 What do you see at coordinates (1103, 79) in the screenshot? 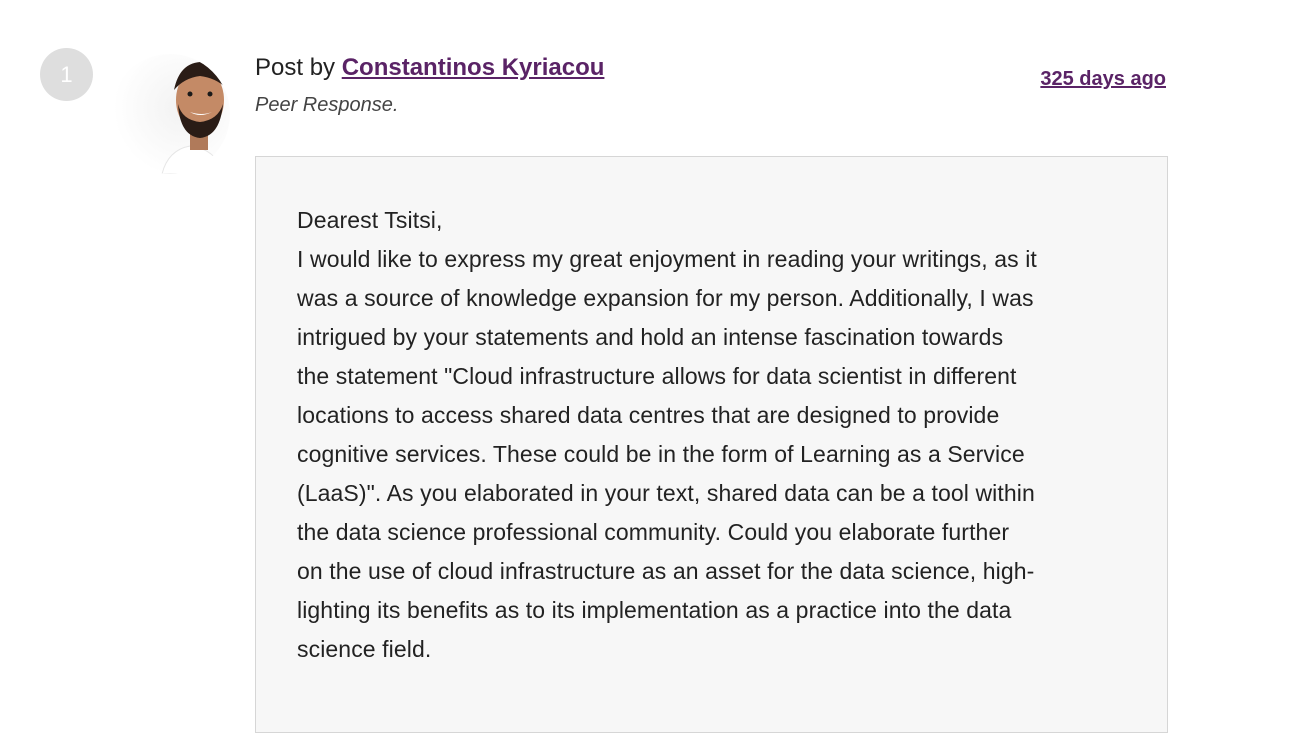
I see `post-time-link: 325 days ago` at bounding box center [1103, 79].